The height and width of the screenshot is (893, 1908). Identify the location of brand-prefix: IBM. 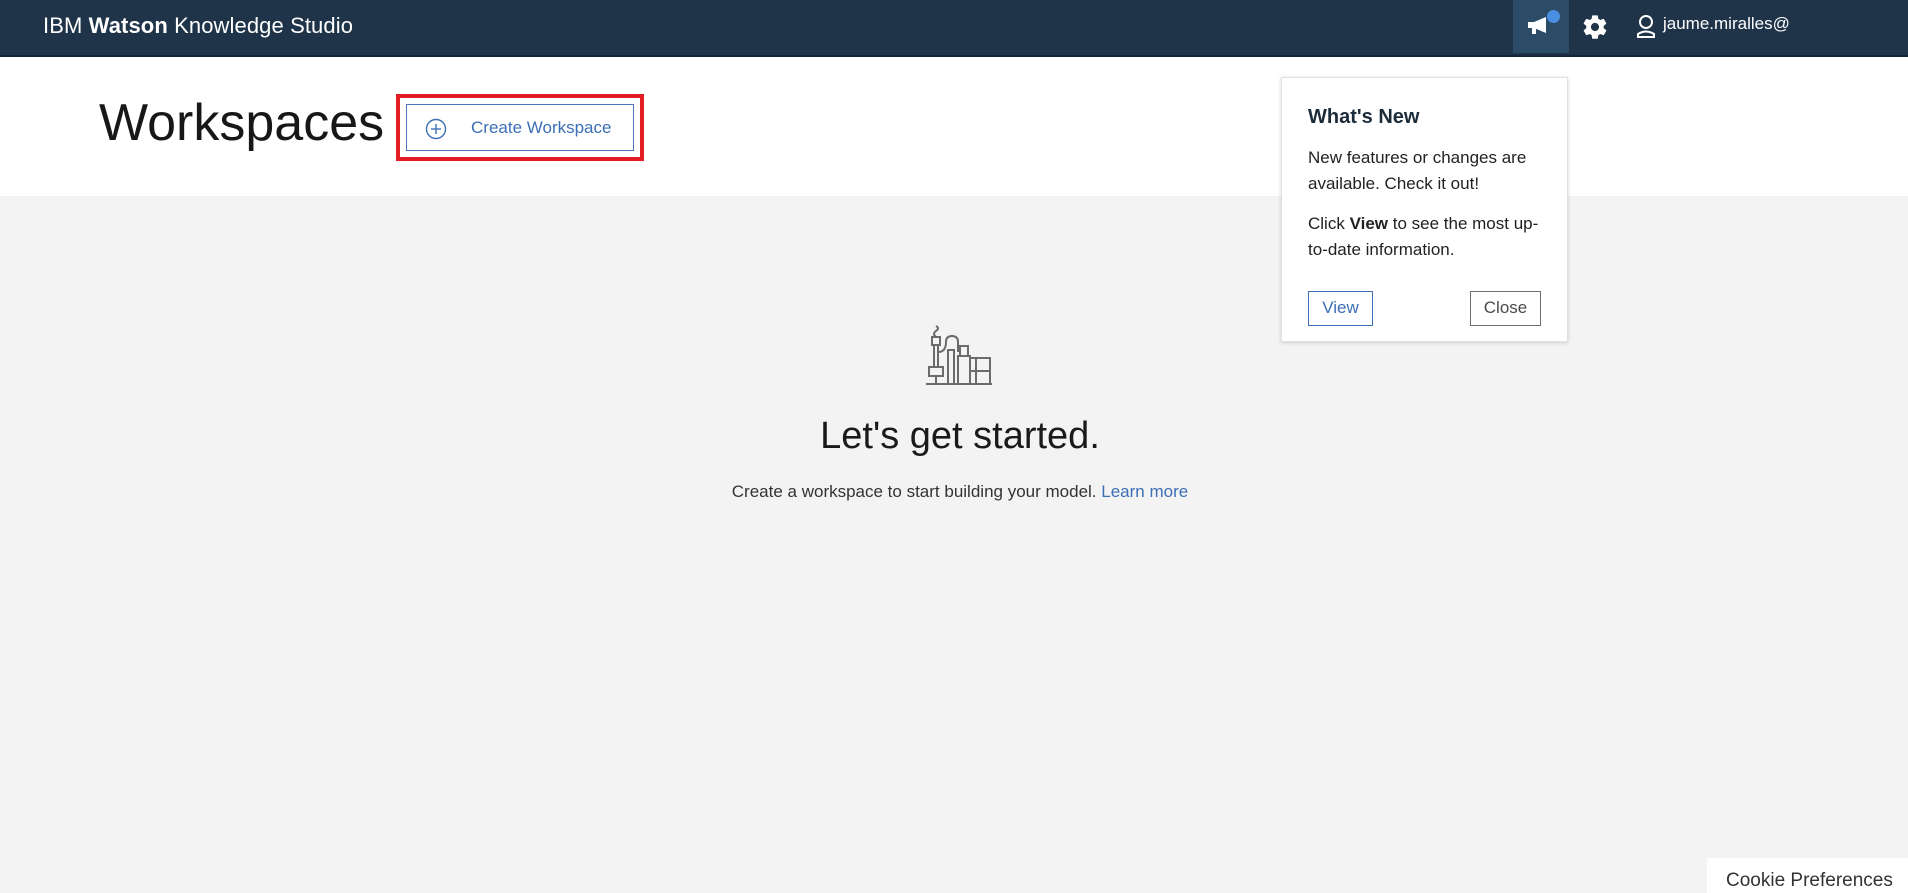
(63, 25).